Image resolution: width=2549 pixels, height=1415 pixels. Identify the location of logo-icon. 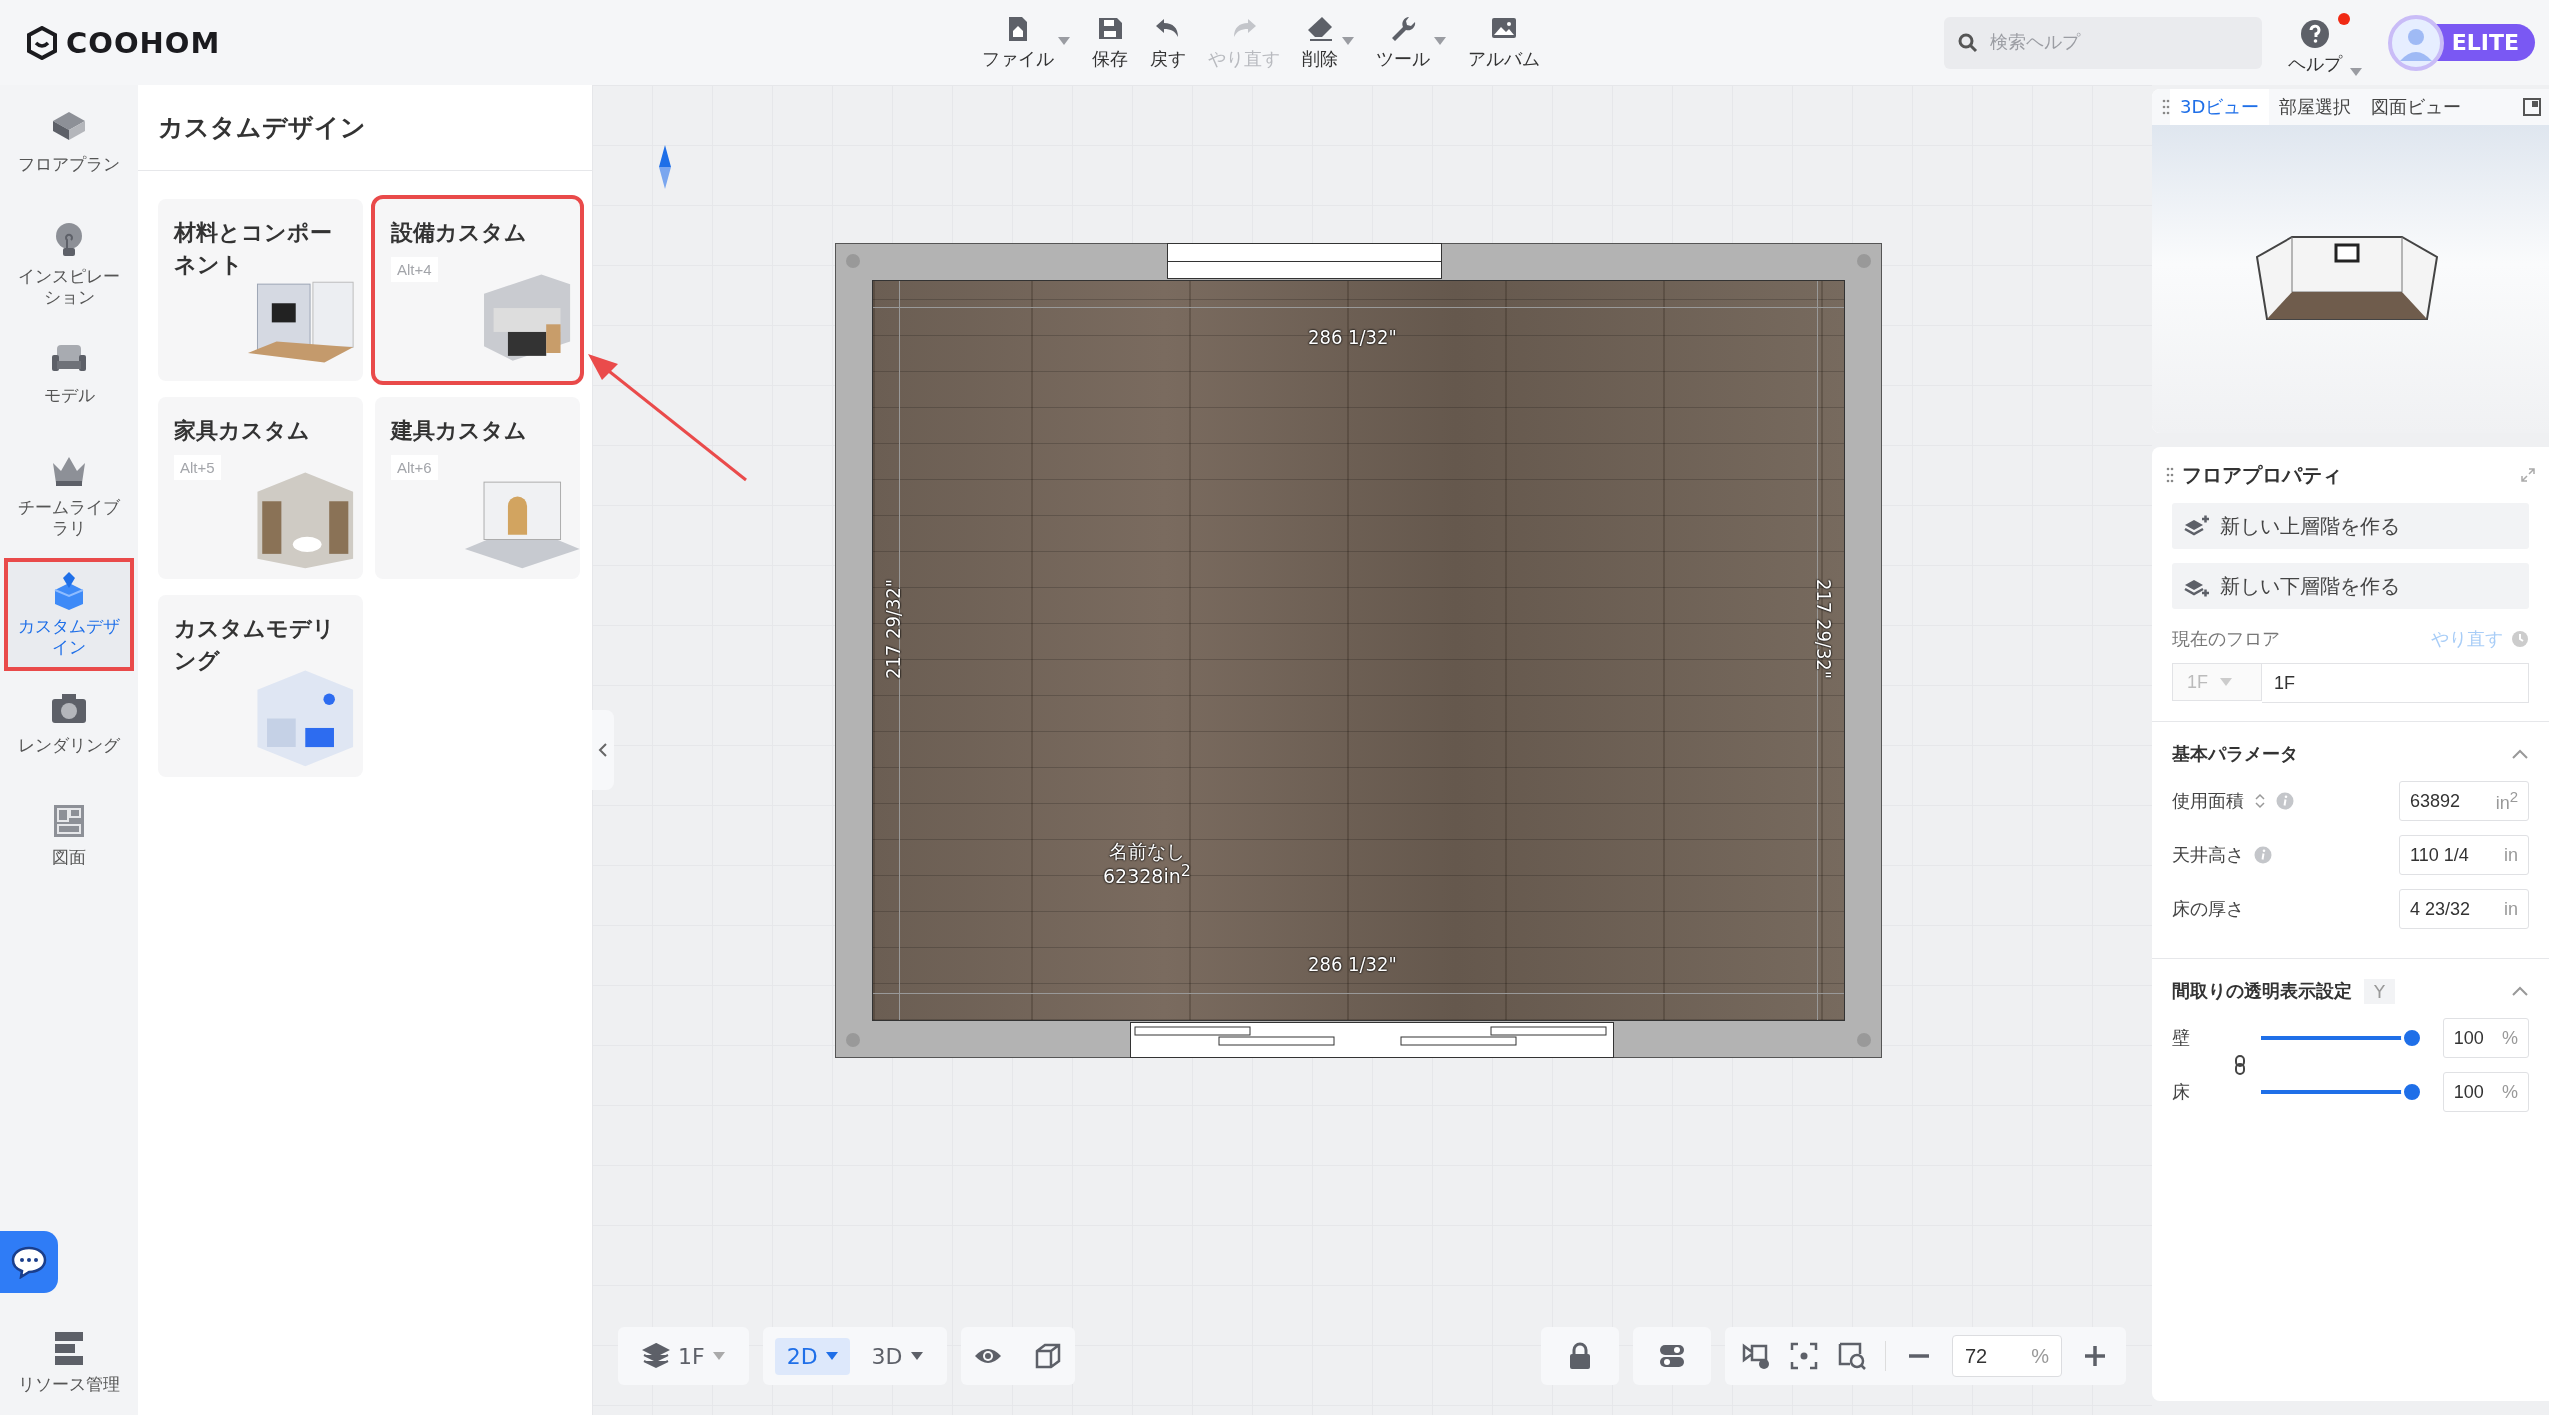
(42, 42).